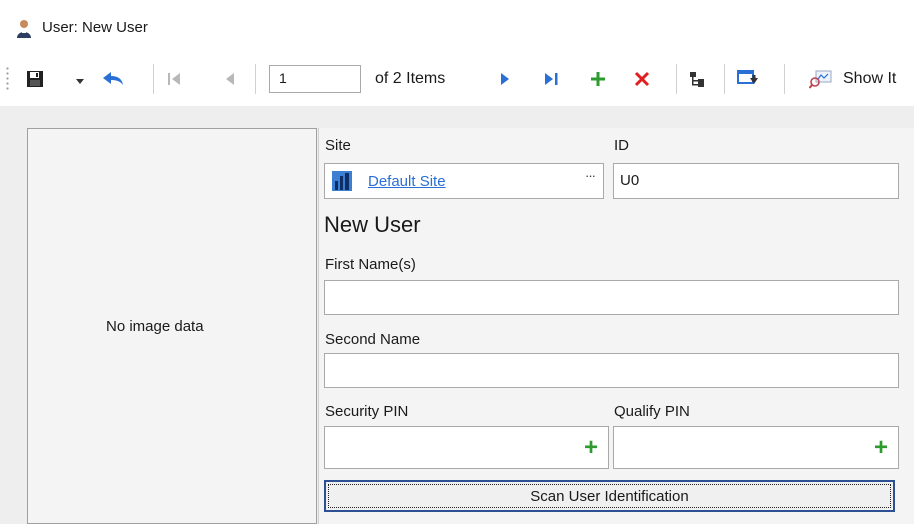 The image size is (914, 524). Describe the element at coordinates (155, 326) in the screenshot. I see `no-image-label: No image data` at that location.